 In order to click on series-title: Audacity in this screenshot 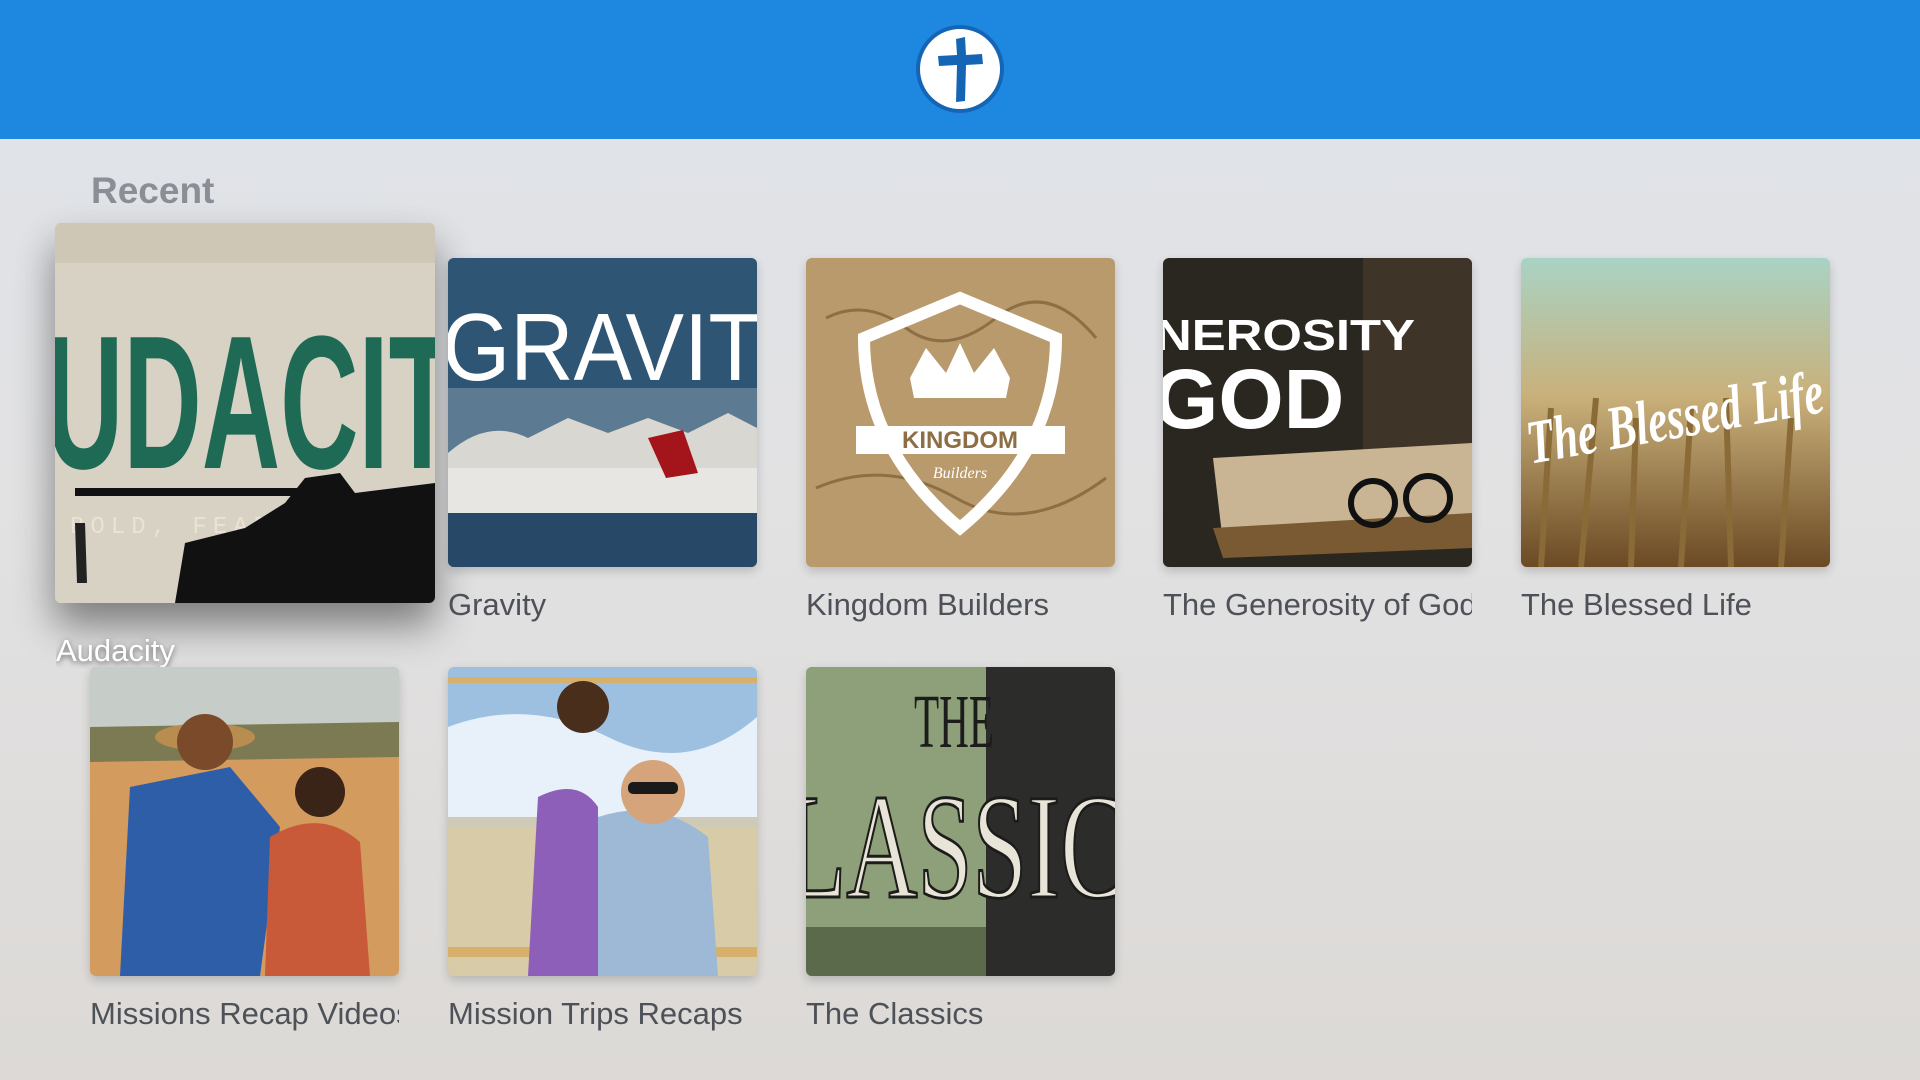, I will do `click(115, 650)`.